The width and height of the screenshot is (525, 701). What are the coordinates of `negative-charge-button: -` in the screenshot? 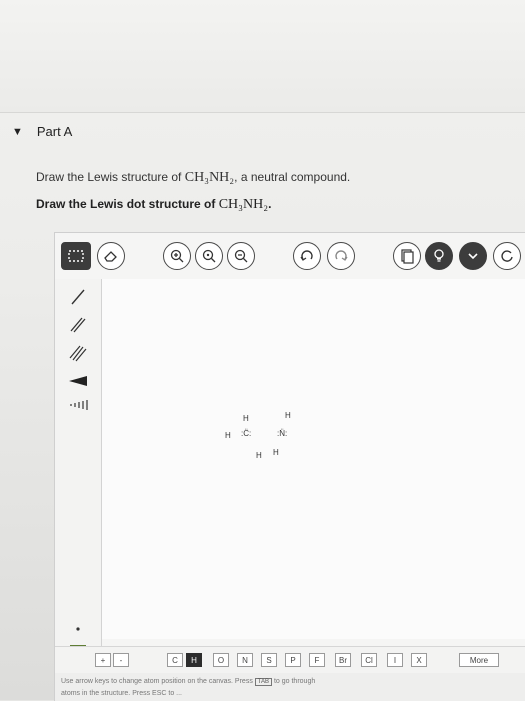 It's located at (121, 660).